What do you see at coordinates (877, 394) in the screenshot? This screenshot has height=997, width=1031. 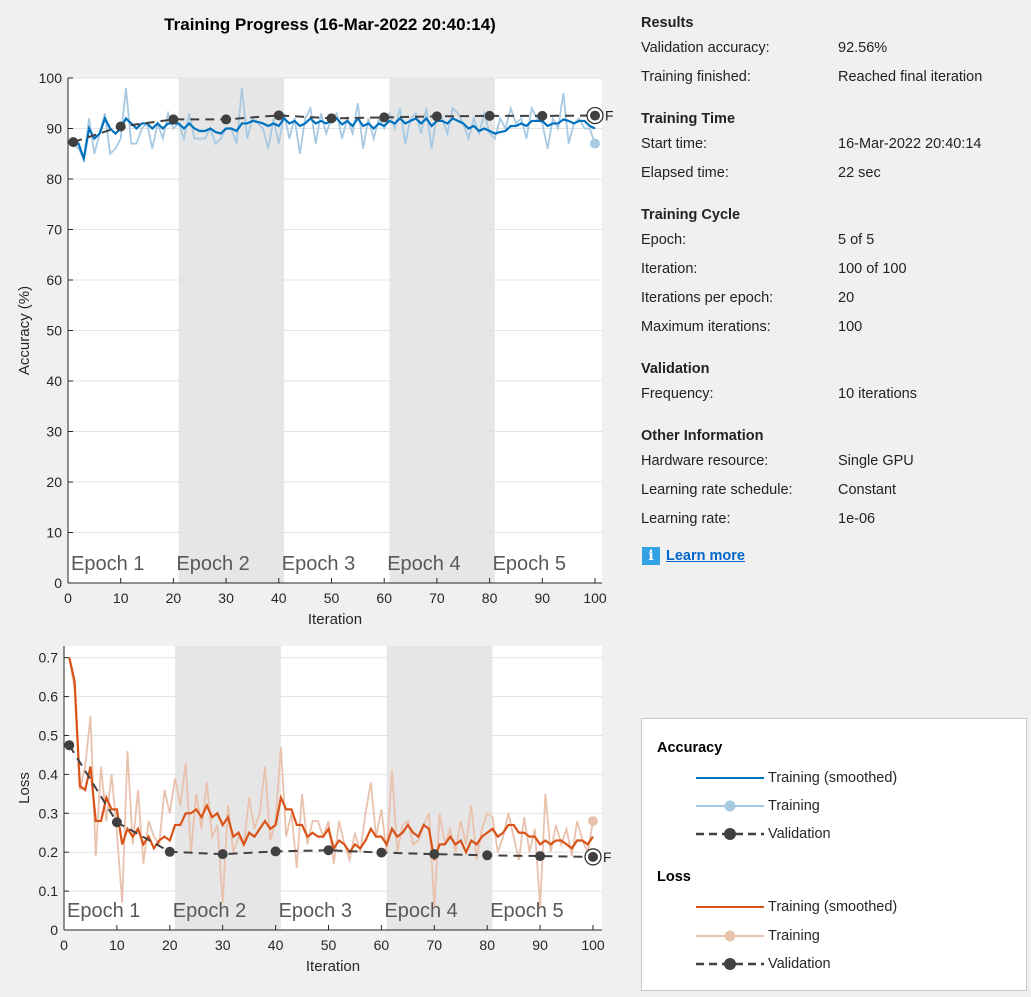 I see `info-value: 10 iterations` at bounding box center [877, 394].